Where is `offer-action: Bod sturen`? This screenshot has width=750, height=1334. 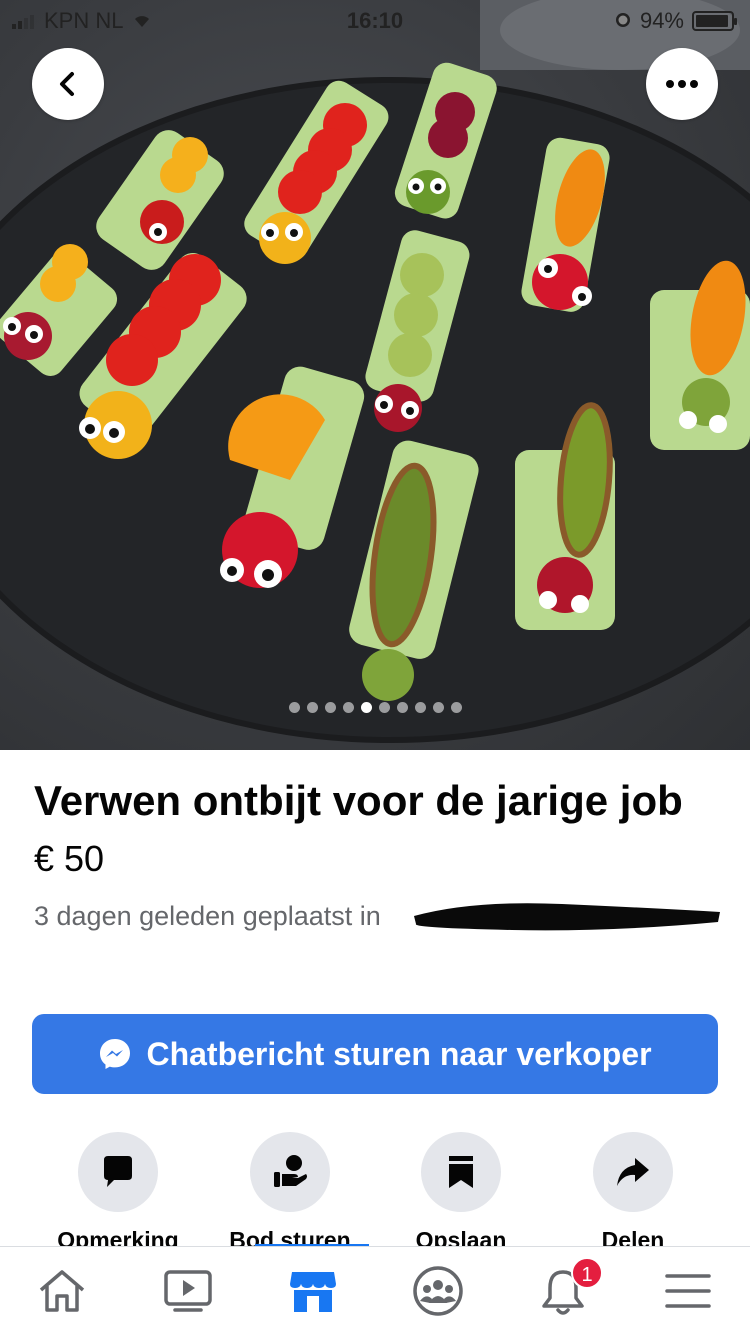 offer-action: Bod sturen is located at coordinates (290, 1194).